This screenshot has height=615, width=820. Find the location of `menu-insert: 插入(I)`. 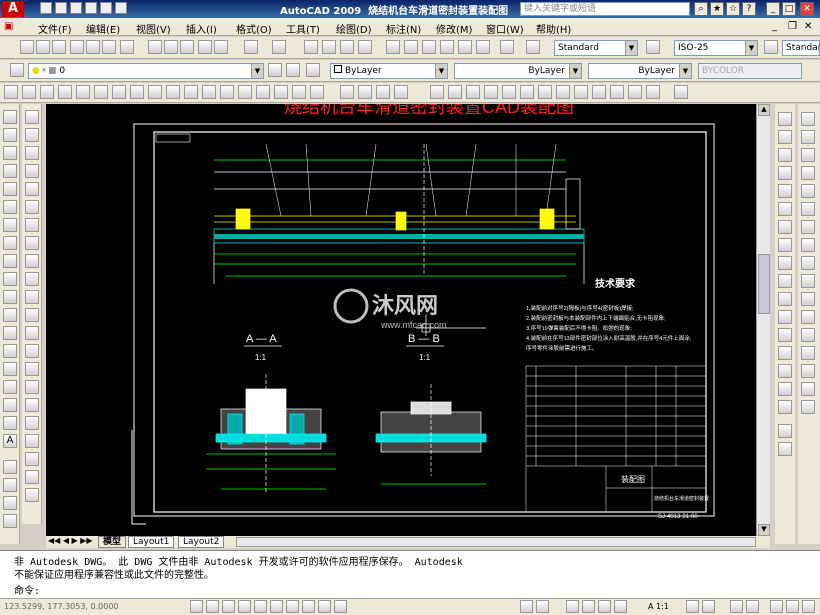

menu-insert: 插入(I) is located at coordinates (201, 28).